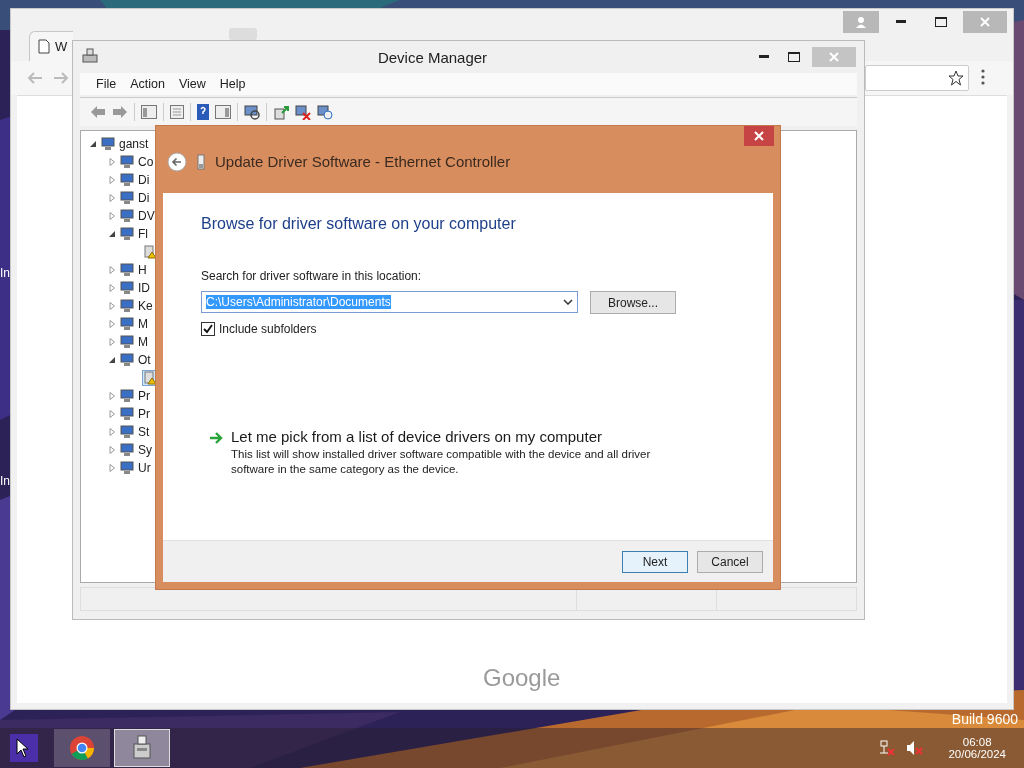 The image size is (1024, 768). Describe the element at coordinates (146, 216) in the screenshot. I see `tree-item: DV` at that location.